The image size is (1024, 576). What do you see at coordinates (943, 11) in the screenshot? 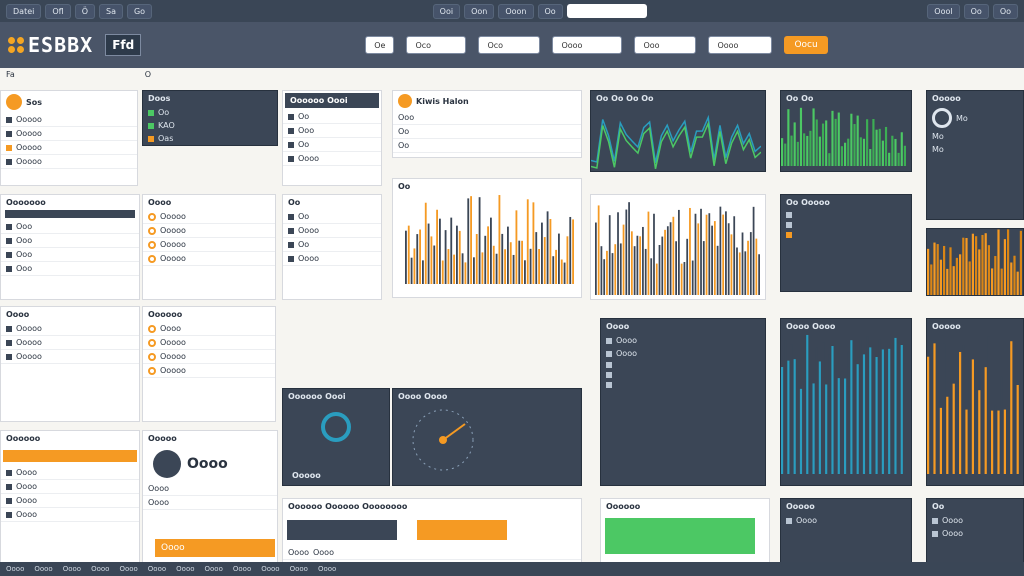
I see `menu-item: Oool` at bounding box center [943, 11].